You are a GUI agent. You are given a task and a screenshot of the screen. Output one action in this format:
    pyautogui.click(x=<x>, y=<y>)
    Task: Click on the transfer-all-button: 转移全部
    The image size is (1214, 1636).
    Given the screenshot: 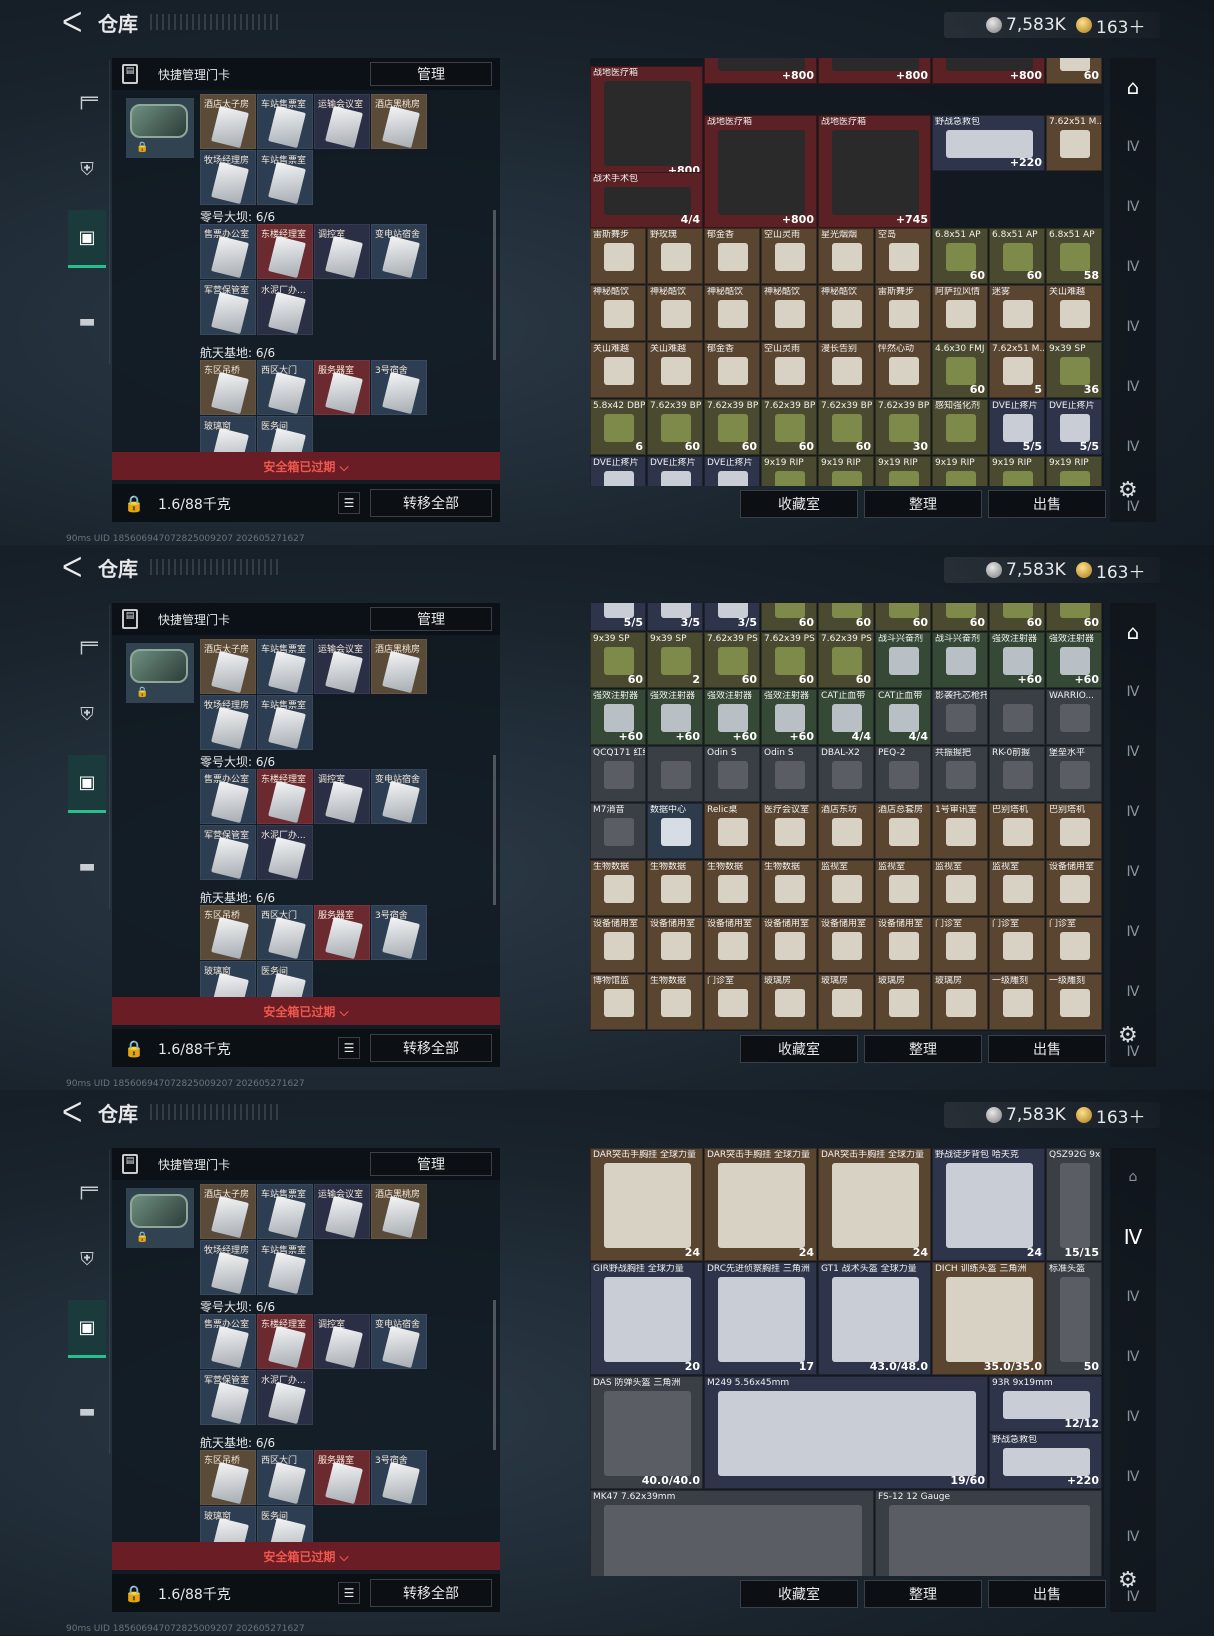 What is the action you would take?
    pyautogui.click(x=431, y=1593)
    